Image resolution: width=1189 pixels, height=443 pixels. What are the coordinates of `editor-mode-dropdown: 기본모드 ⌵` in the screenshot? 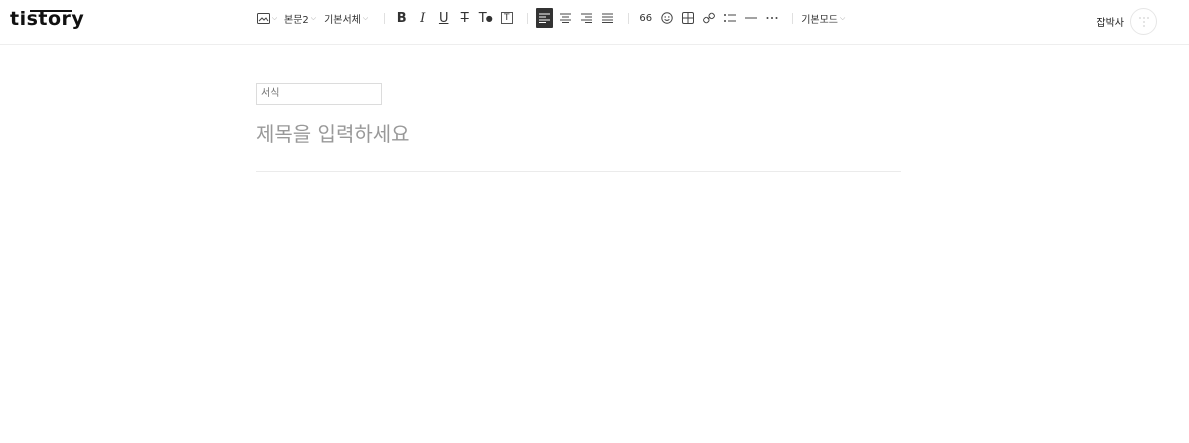 It's located at (823, 18).